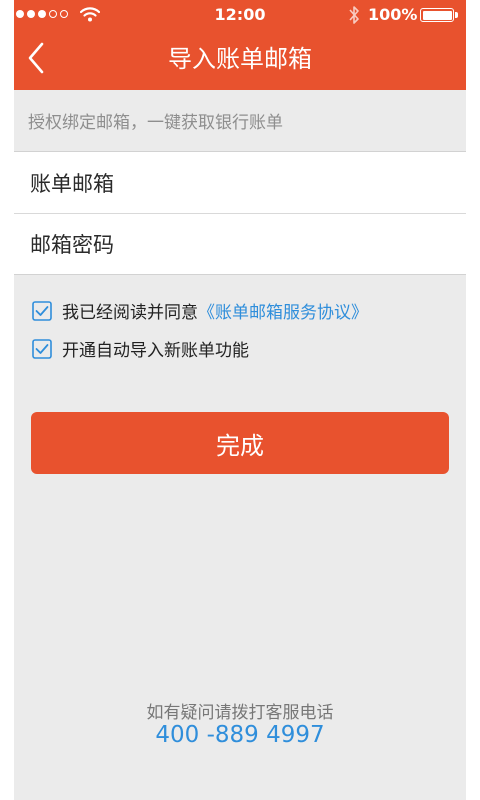 The width and height of the screenshot is (480, 800). I want to click on auto-import-checkbox, so click(42, 348).